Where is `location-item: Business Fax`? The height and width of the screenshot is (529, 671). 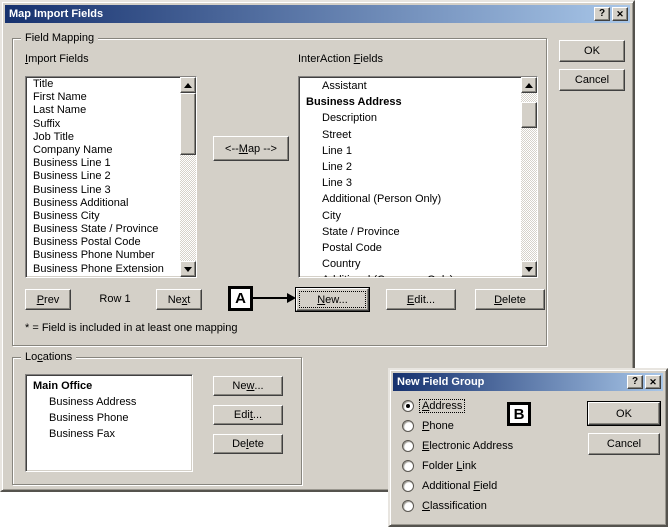
location-item: Business Fax is located at coordinates (109, 432).